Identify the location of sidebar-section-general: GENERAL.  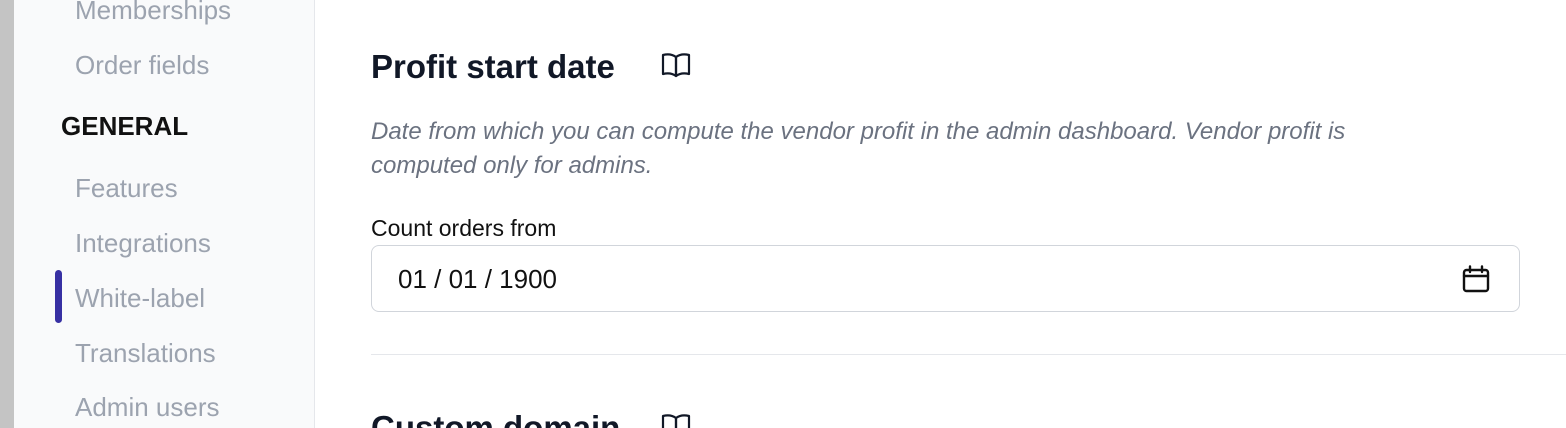
(125, 126).